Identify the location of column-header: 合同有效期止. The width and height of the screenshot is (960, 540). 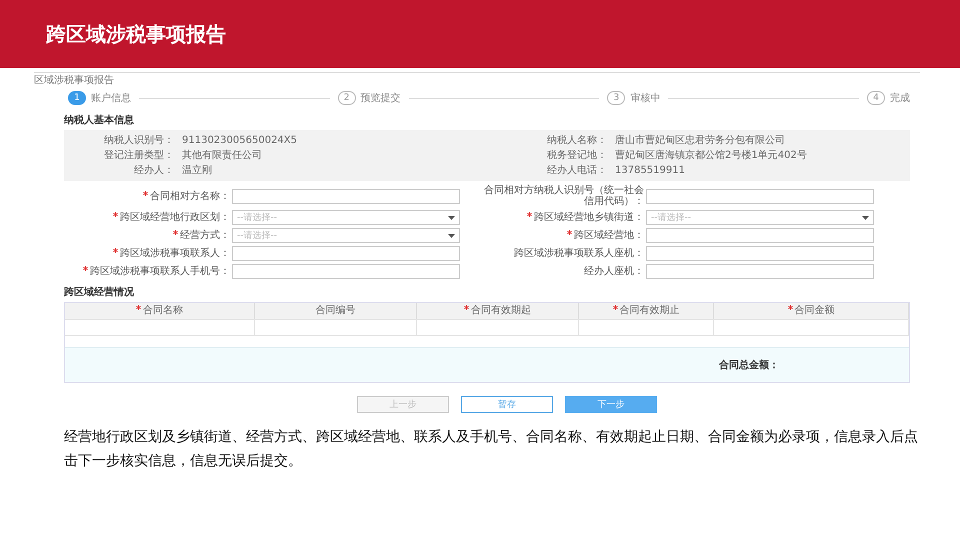
(646, 311).